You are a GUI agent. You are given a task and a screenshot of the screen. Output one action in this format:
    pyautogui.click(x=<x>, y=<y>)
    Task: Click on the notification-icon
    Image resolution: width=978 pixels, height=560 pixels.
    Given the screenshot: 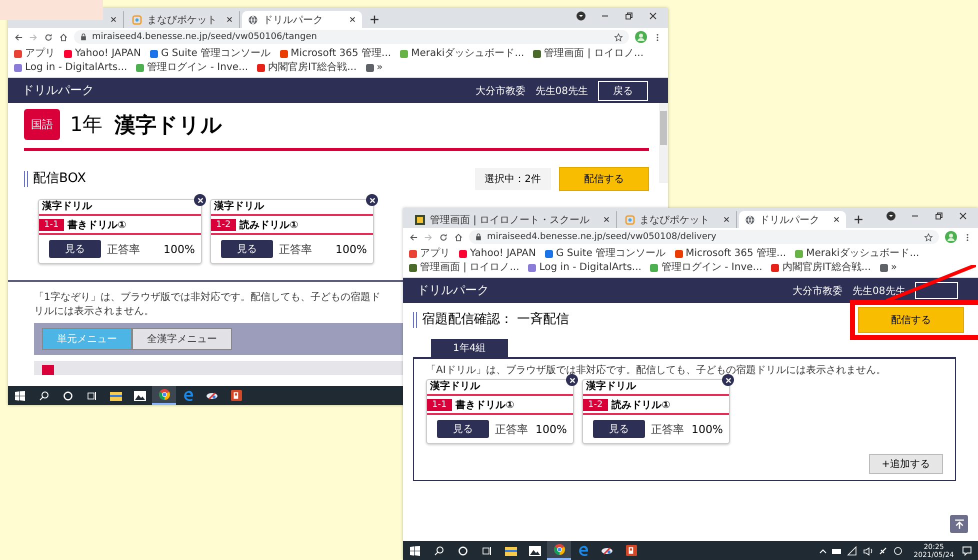 What is the action you would take?
    pyautogui.click(x=967, y=551)
    